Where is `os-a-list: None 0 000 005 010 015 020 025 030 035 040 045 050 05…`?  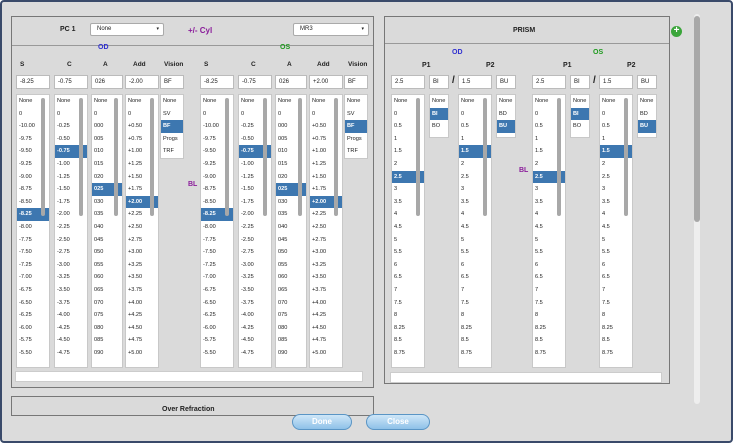 os-a-list: None 0 000 005 010 015 020 025 030 035 040 045 050 05… is located at coordinates (291, 231).